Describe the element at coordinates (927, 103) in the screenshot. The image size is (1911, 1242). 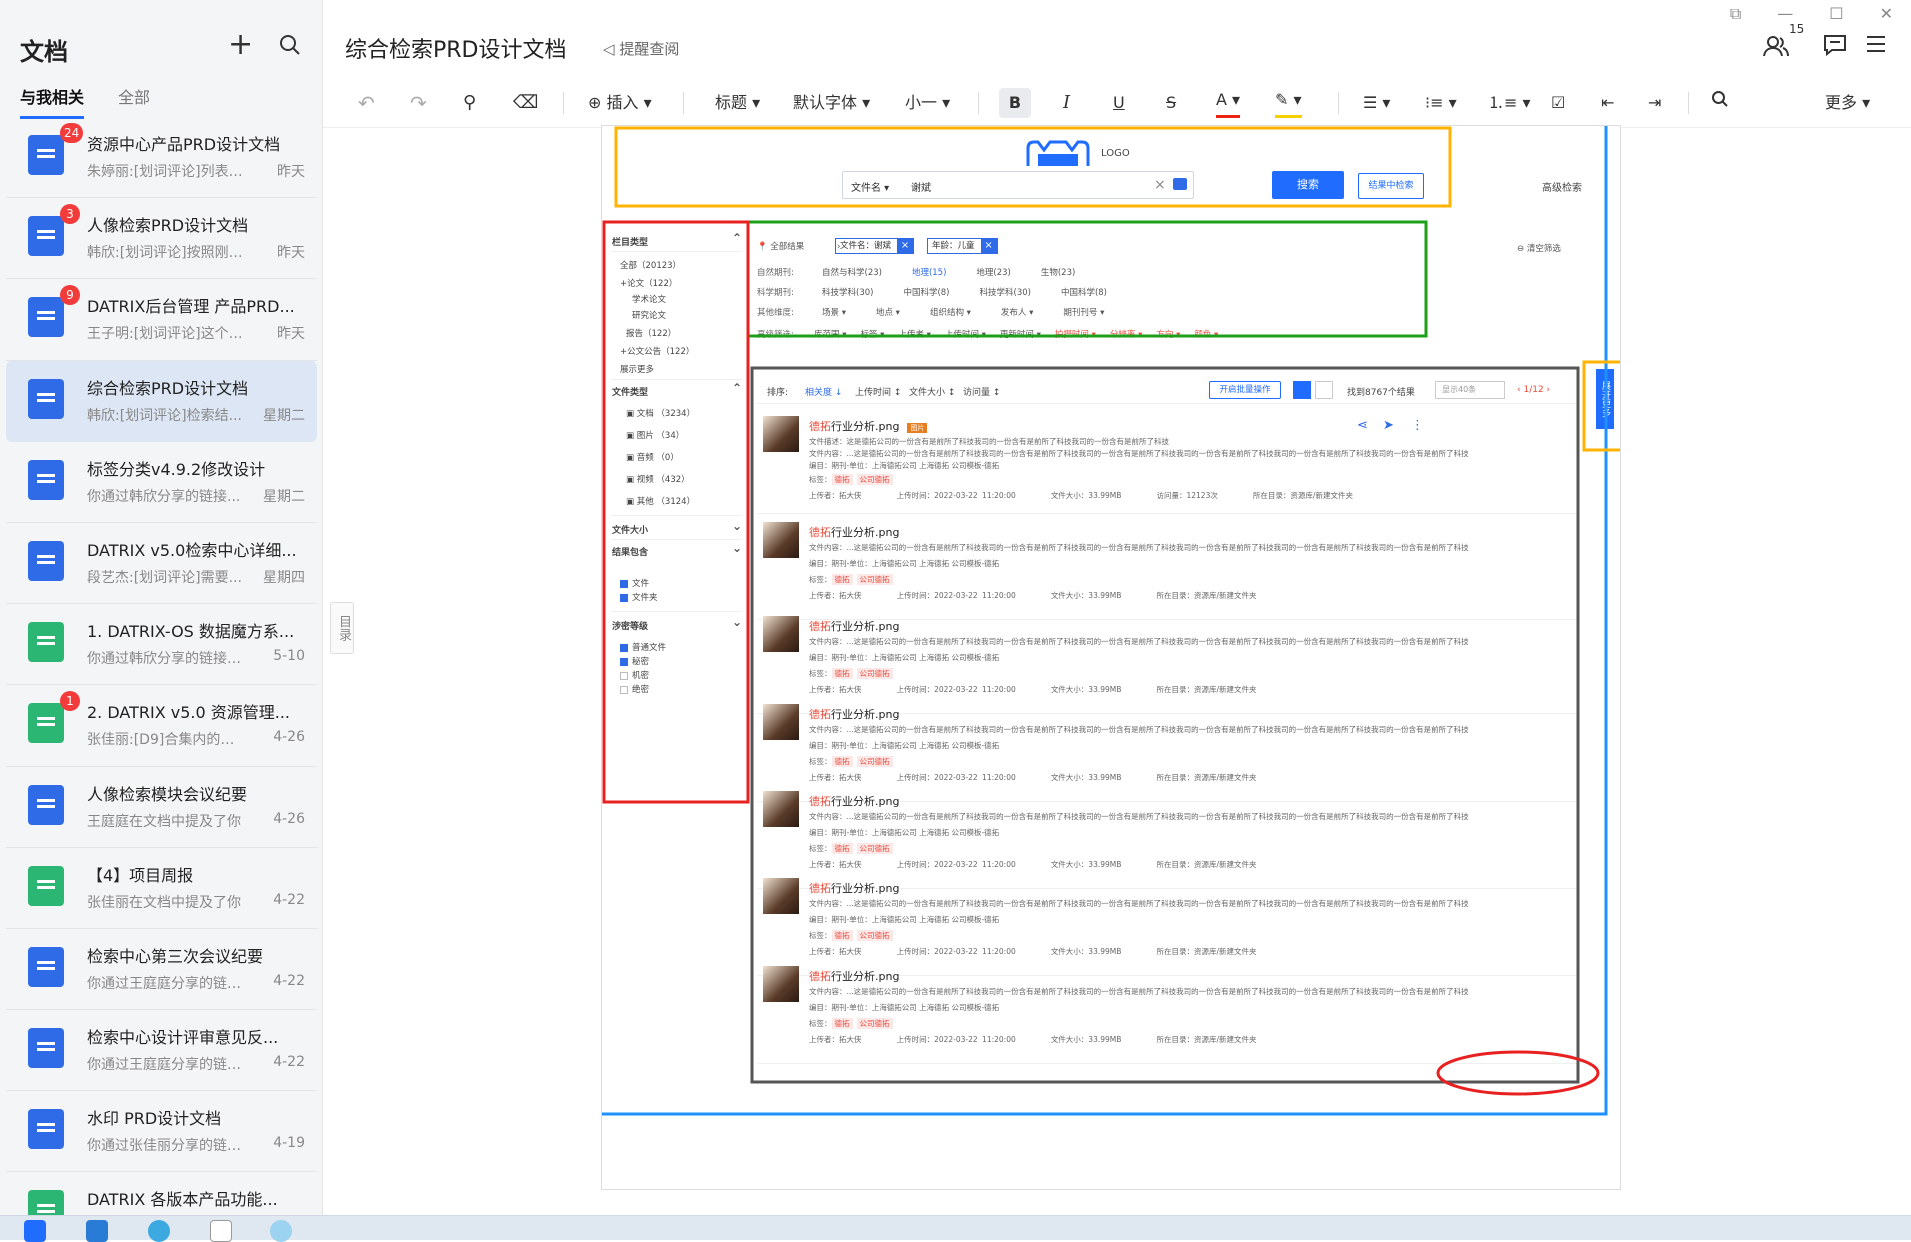
I see `size-select: 小一 ▾` at that location.